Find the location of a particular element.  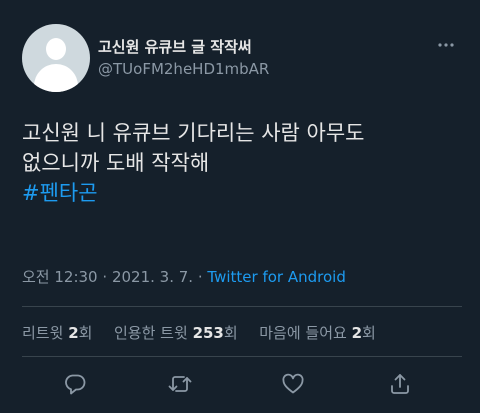

quotes-stat: 인용한 트윗 253회 is located at coordinates (178, 333).